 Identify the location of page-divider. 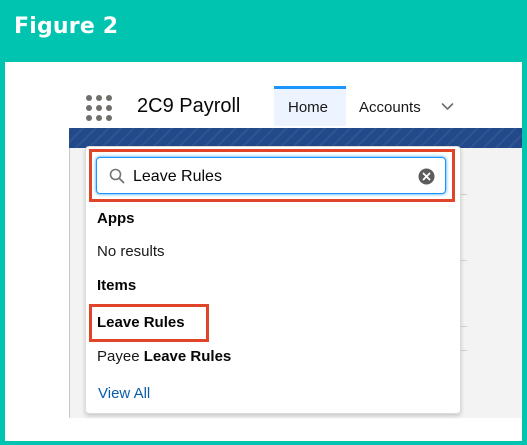
(69, 283).